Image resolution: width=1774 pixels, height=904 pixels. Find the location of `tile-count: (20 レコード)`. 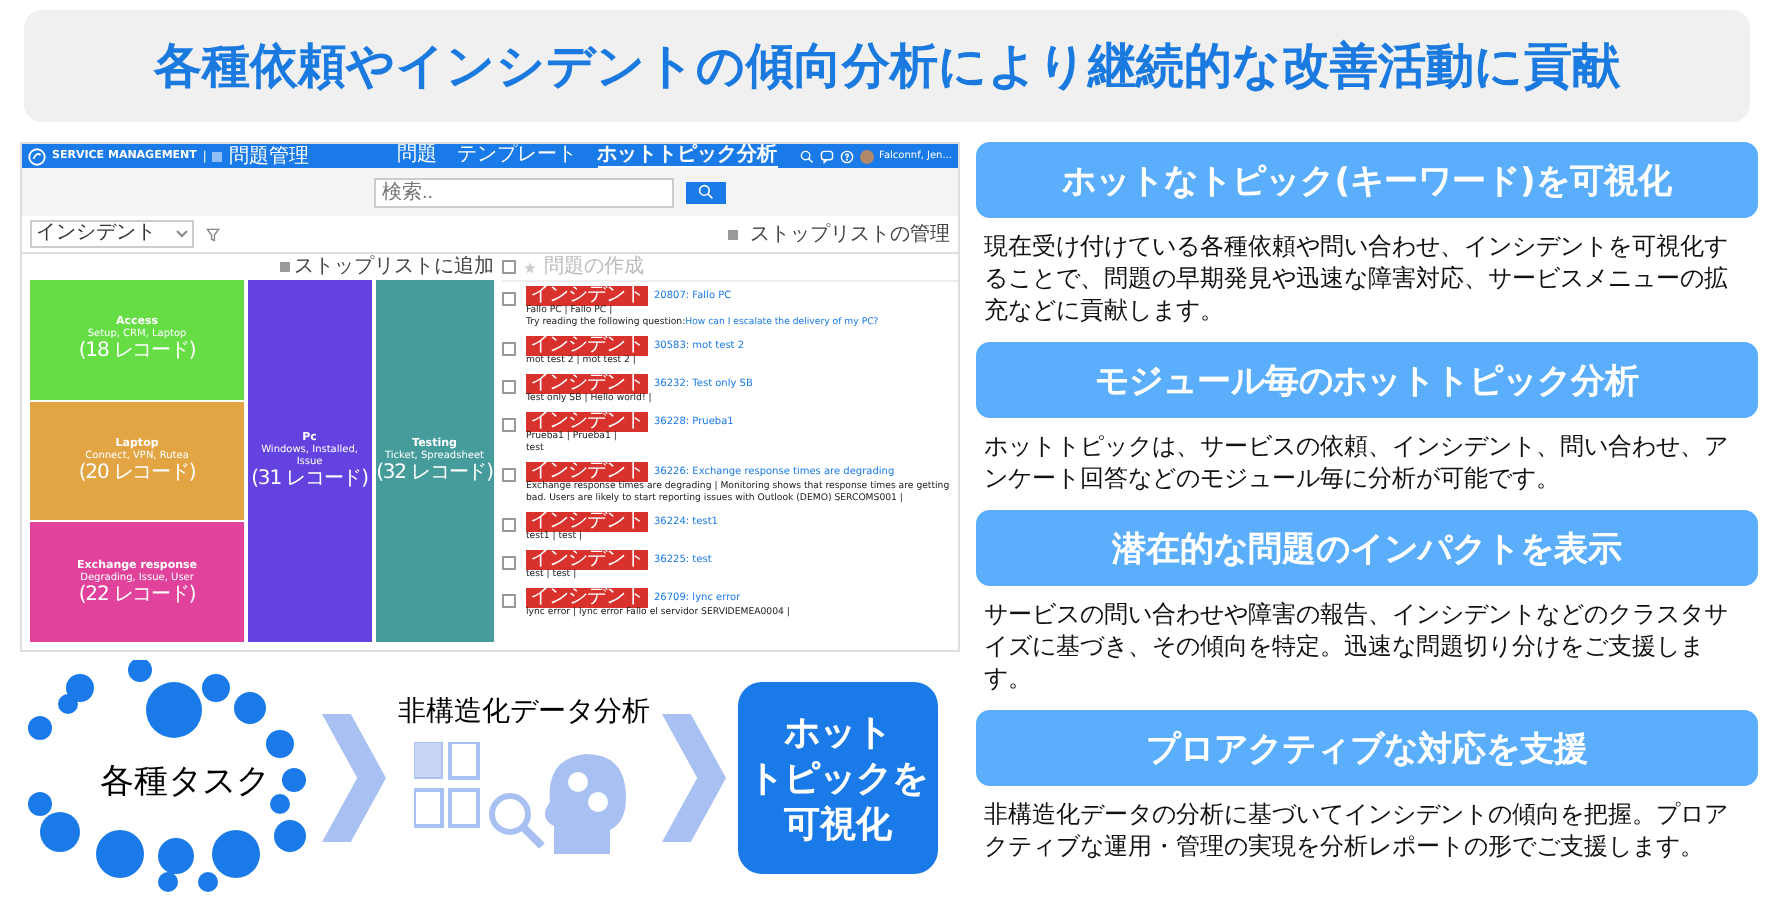

tile-count: (20 レコード) is located at coordinates (137, 473).